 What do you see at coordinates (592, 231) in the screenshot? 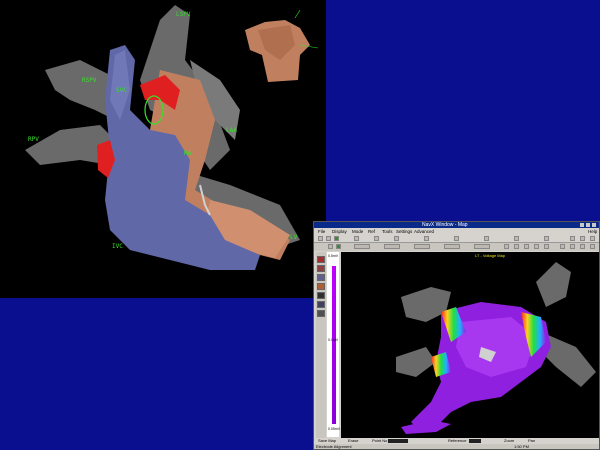
I see `menu-help: Help` at bounding box center [592, 231].